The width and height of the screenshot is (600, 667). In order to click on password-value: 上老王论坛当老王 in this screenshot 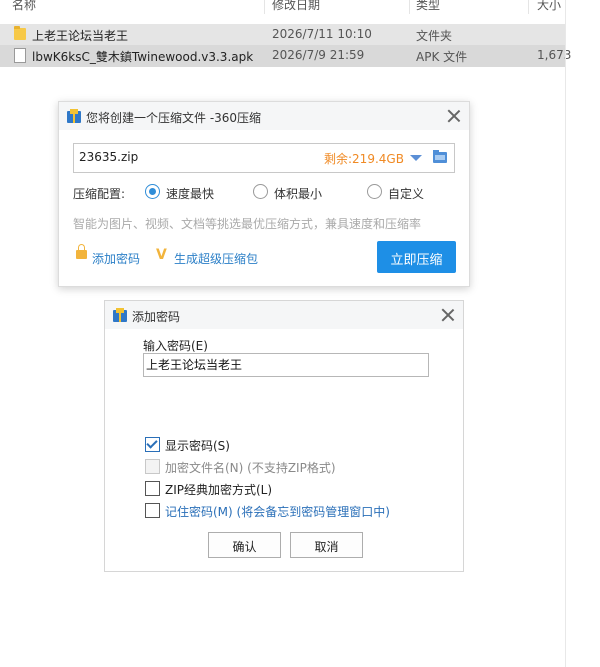, I will do `click(194, 365)`.